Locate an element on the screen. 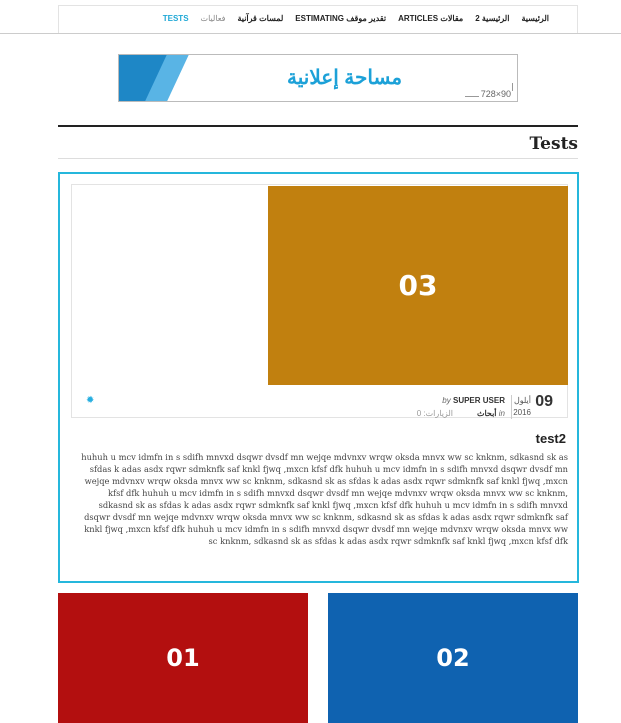  top-divider is located at coordinates (310, 33).